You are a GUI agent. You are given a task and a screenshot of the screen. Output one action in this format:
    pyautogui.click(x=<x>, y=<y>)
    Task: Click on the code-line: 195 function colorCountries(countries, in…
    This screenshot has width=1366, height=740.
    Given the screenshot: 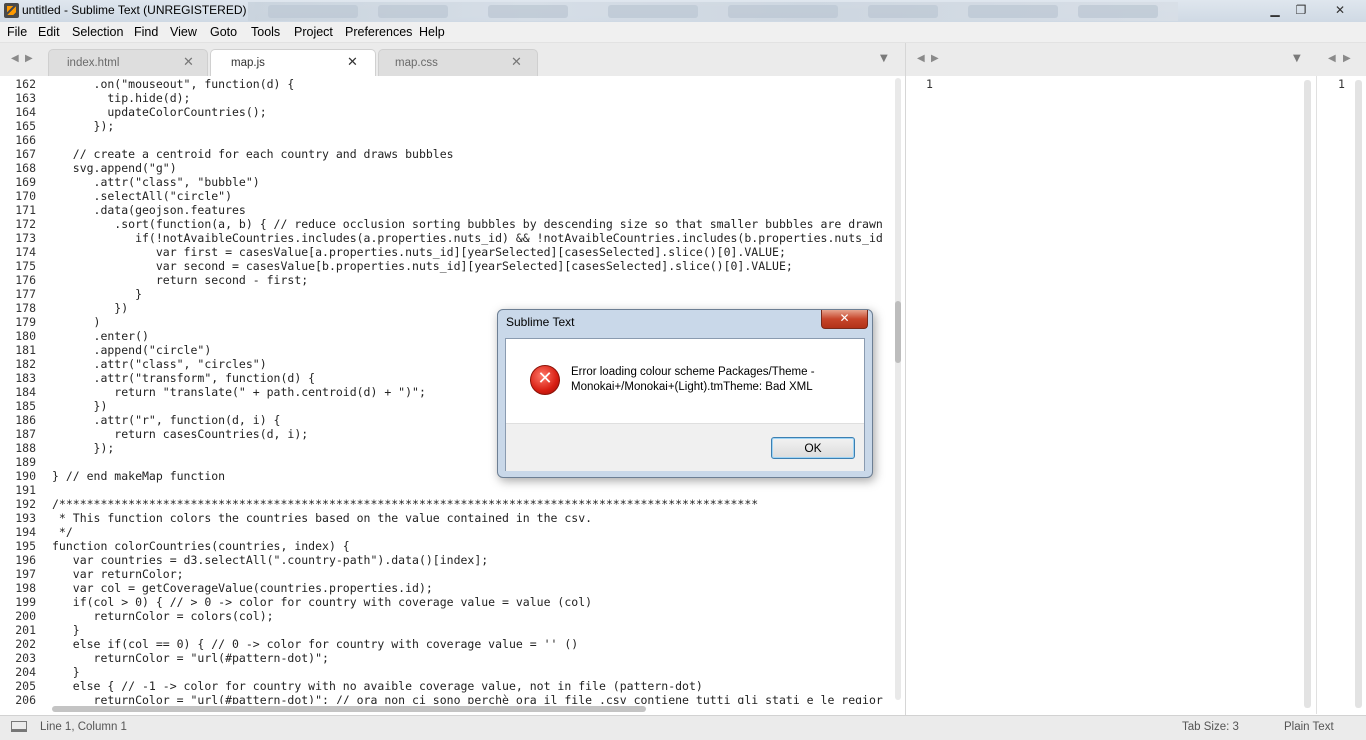 What is the action you would take?
    pyautogui.click(x=446, y=546)
    